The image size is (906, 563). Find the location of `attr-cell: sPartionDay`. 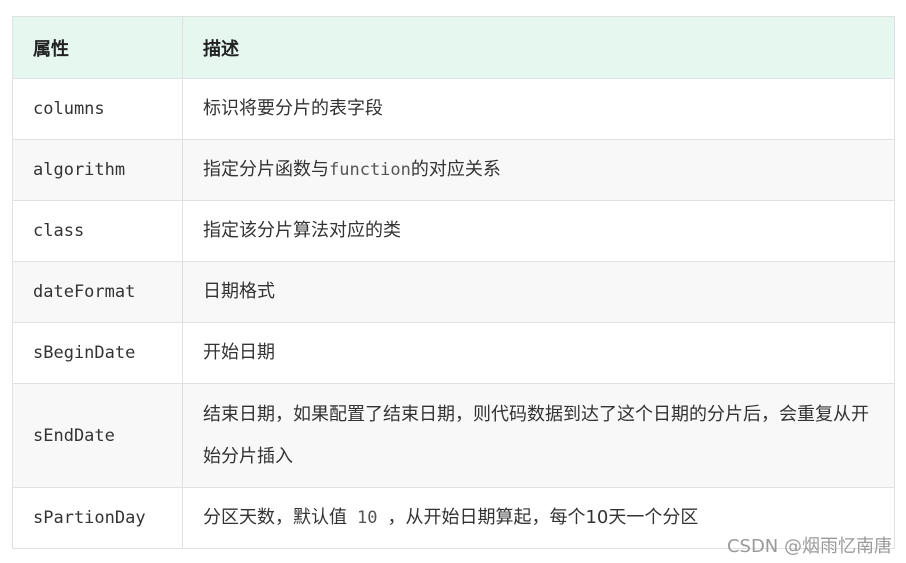

attr-cell: sPartionDay is located at coordinates (97, 518).